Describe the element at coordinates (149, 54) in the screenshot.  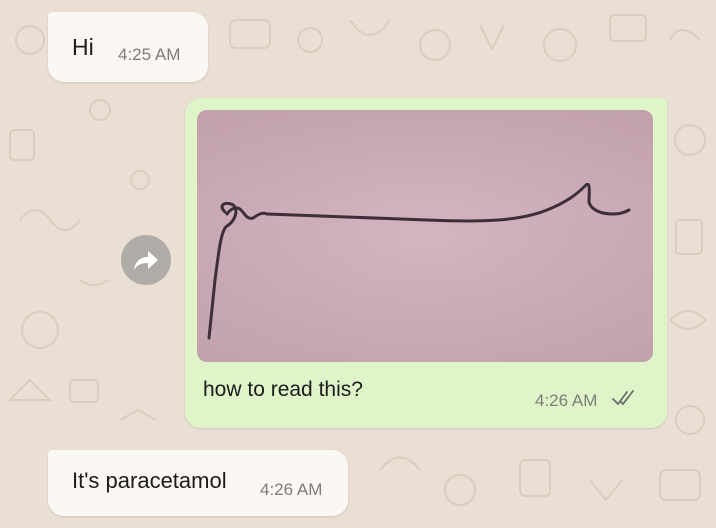
I see `message-timestamp: 4:25 AM` at that location.